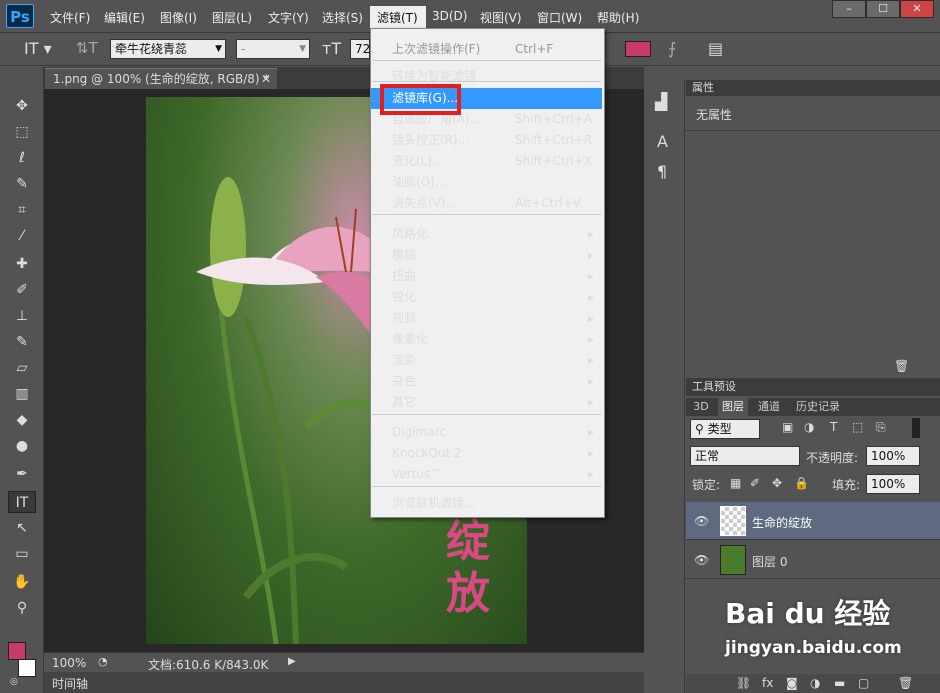 The image size is (940, 693). What do you see at coordinates (22, 394) in the screenshot?
I see `gradient-tool-icon: ▥` at bounding box center [22, 394].